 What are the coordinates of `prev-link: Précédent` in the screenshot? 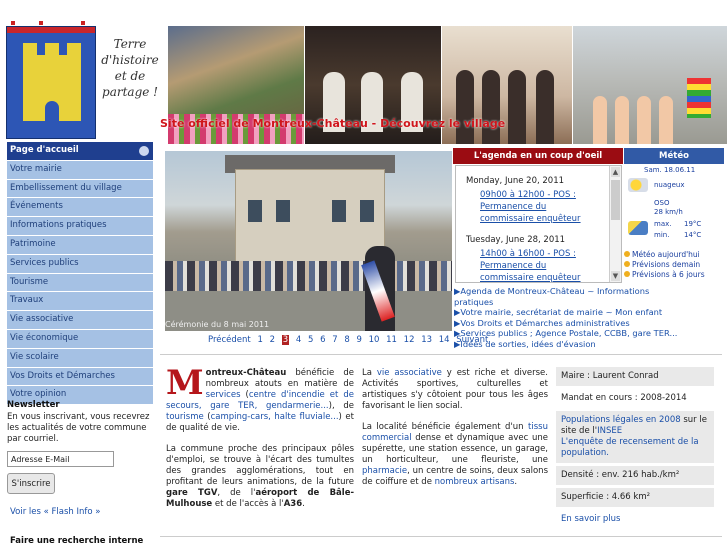 It's located at (229, 340).